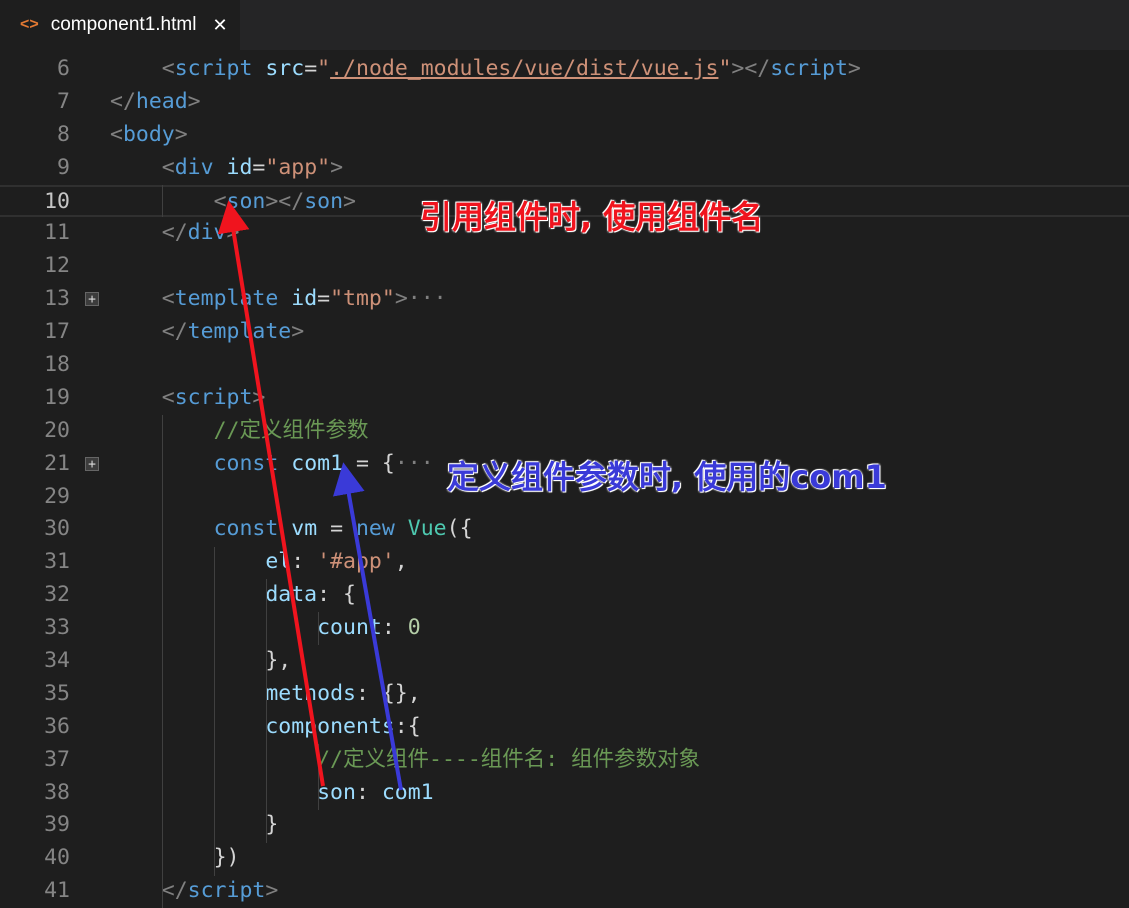  What do you see at coordinates (368, 626) in the screenshot?
I see `blue-arrow` at bounding box center [368, 626].